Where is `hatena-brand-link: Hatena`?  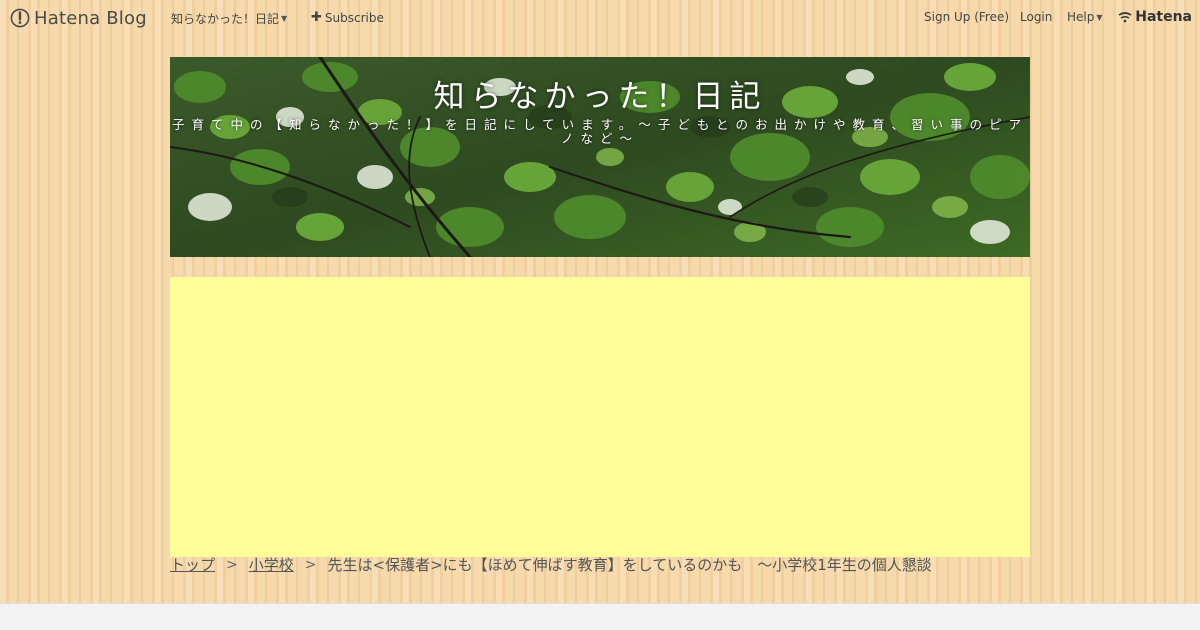 hatena-brand-link: Hatena is located at coordinates (1155, 17).